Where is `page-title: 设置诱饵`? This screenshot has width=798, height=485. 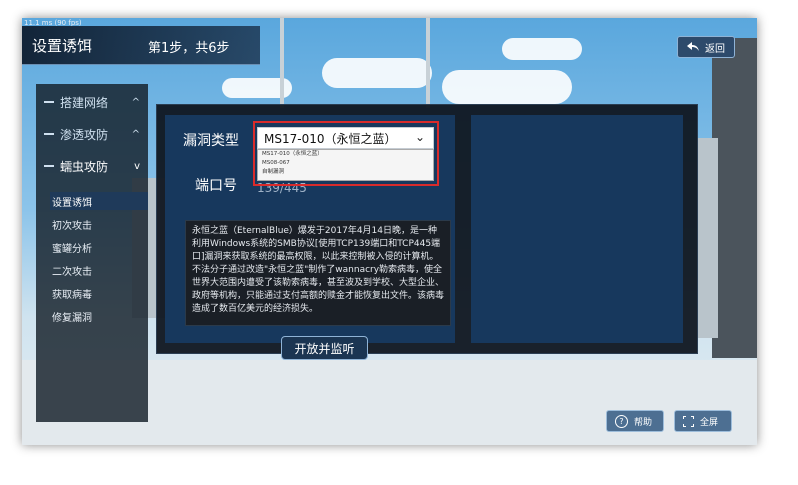 page-title: 设置诱饵 is located at coordinates (62, 46).